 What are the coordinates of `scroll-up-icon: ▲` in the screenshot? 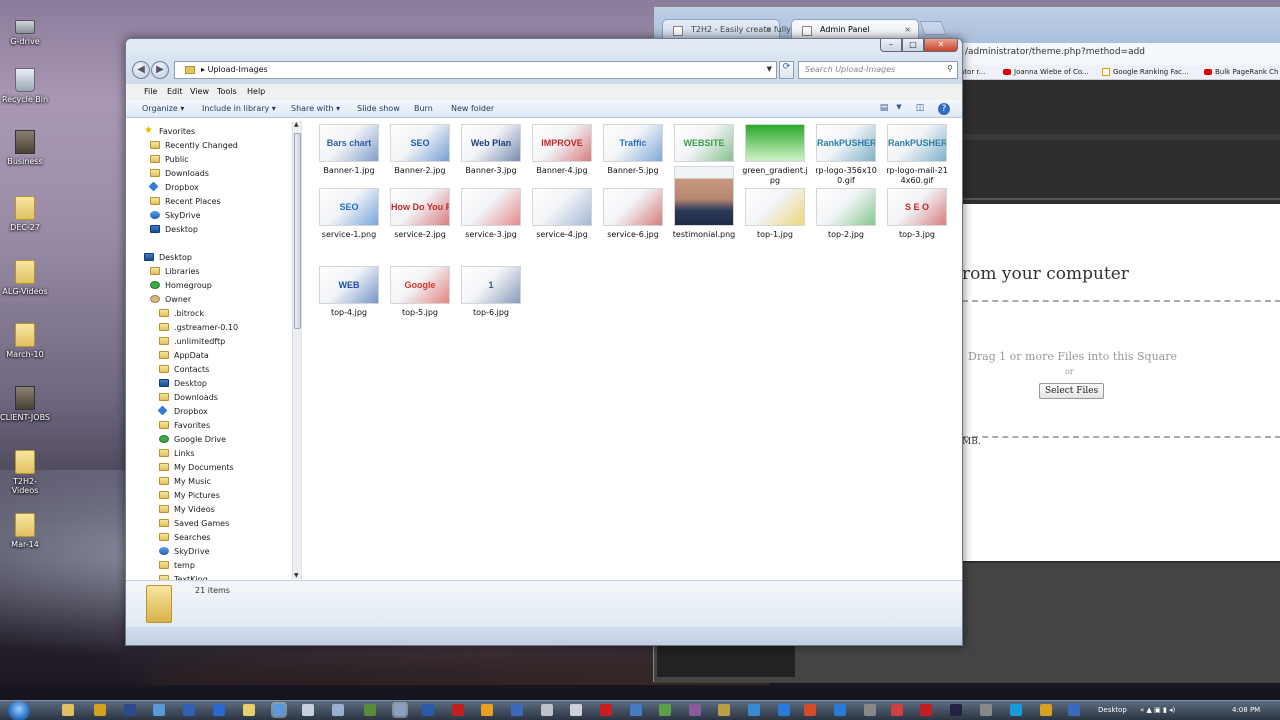 It's located at (296, 124).